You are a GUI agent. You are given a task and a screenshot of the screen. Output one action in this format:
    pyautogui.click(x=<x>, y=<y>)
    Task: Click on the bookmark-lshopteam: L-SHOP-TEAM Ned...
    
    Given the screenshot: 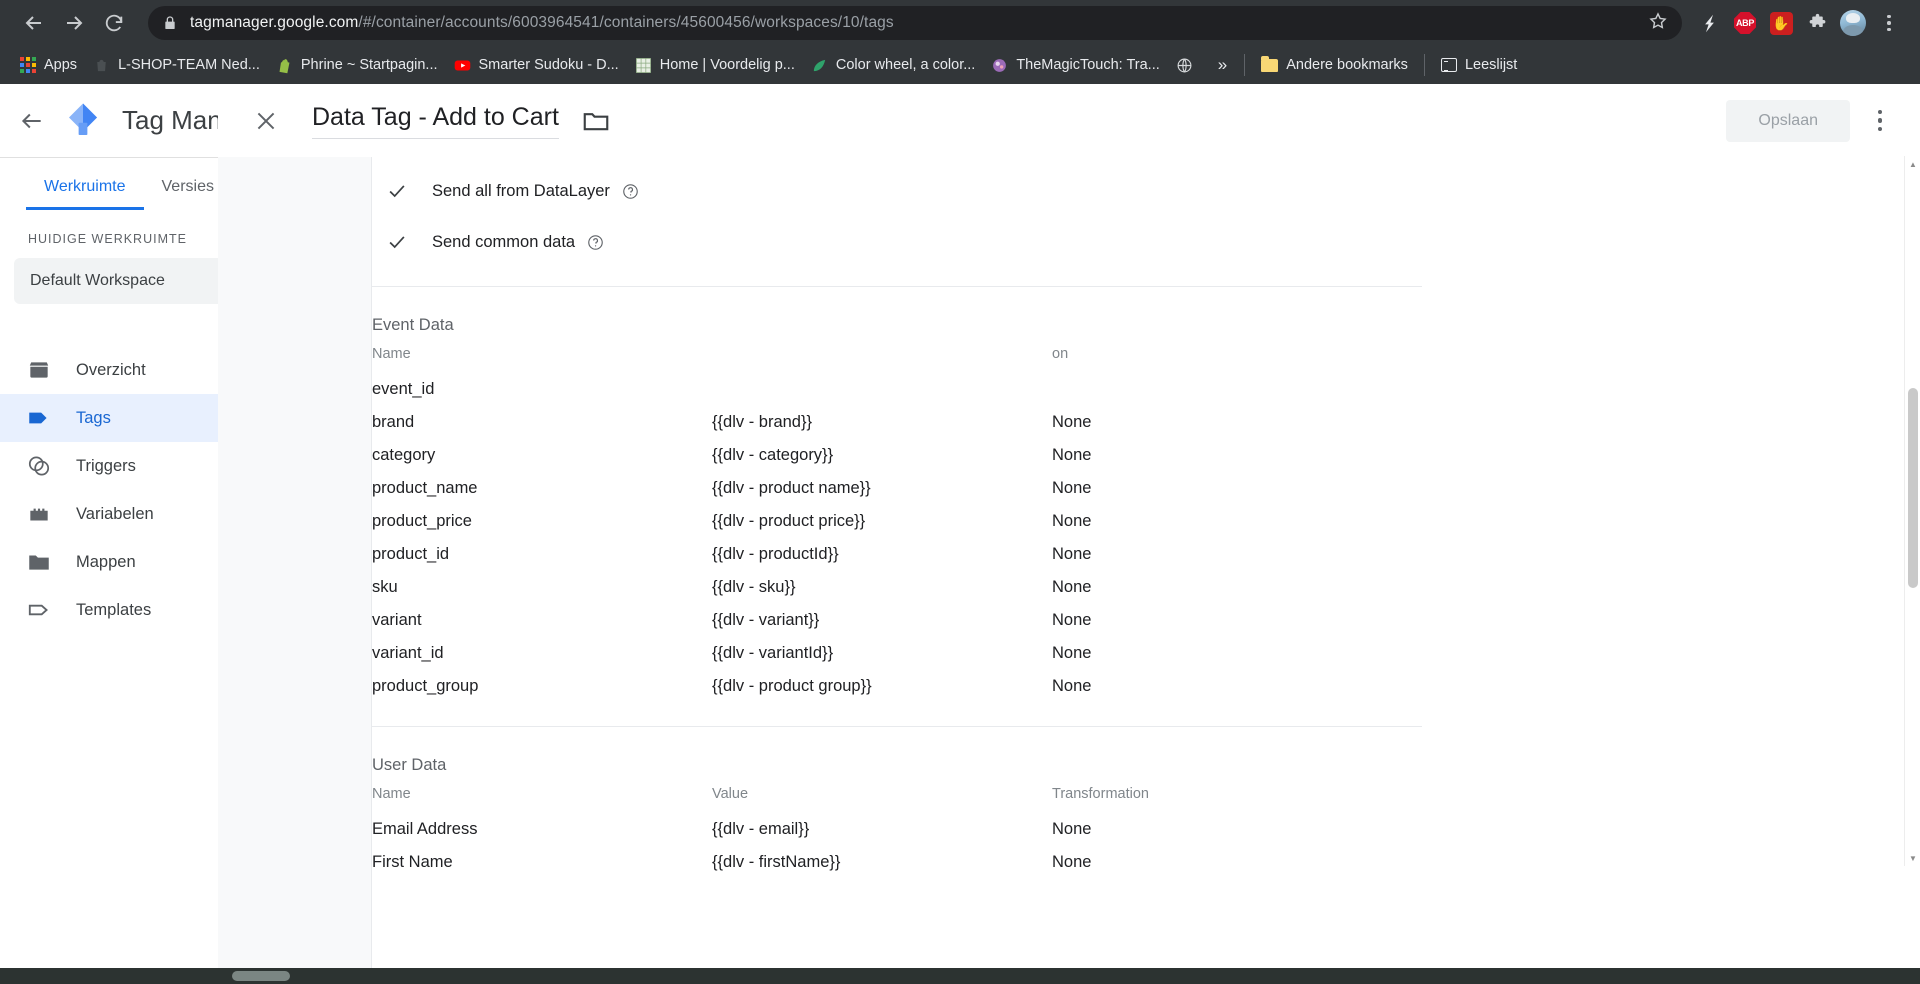 What is the action you would take?
    pyautogui.click(x=176, y=65)
    